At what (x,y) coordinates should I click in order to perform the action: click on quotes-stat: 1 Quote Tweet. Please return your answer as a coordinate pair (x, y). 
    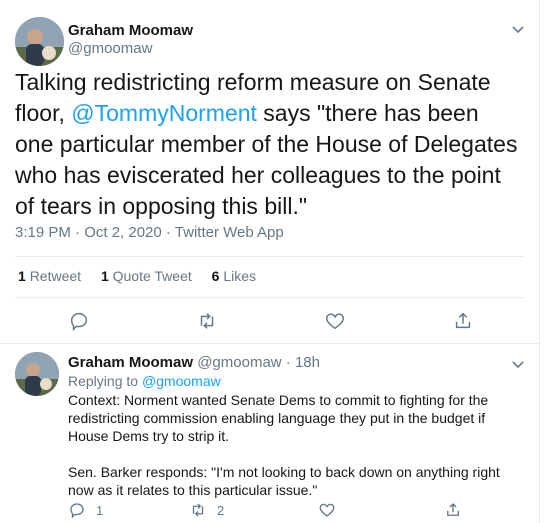
    Looking at the image, I should click on (146, 276).